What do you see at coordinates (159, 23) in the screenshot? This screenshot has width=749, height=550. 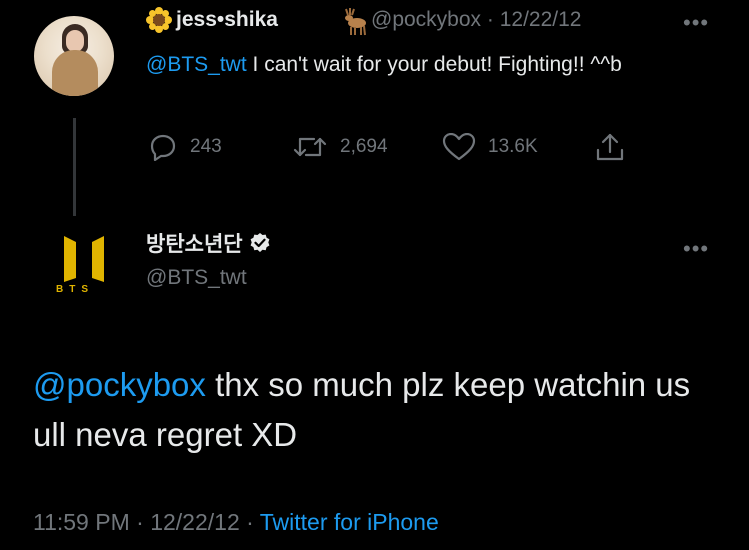 I see `sunflower-icon` at bounding box center [159, 23].